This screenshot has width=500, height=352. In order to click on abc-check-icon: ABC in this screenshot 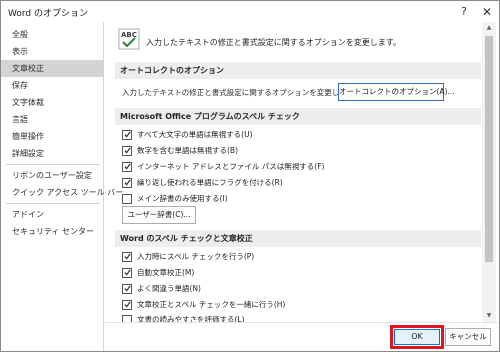, I will do `click(129, 39)`.